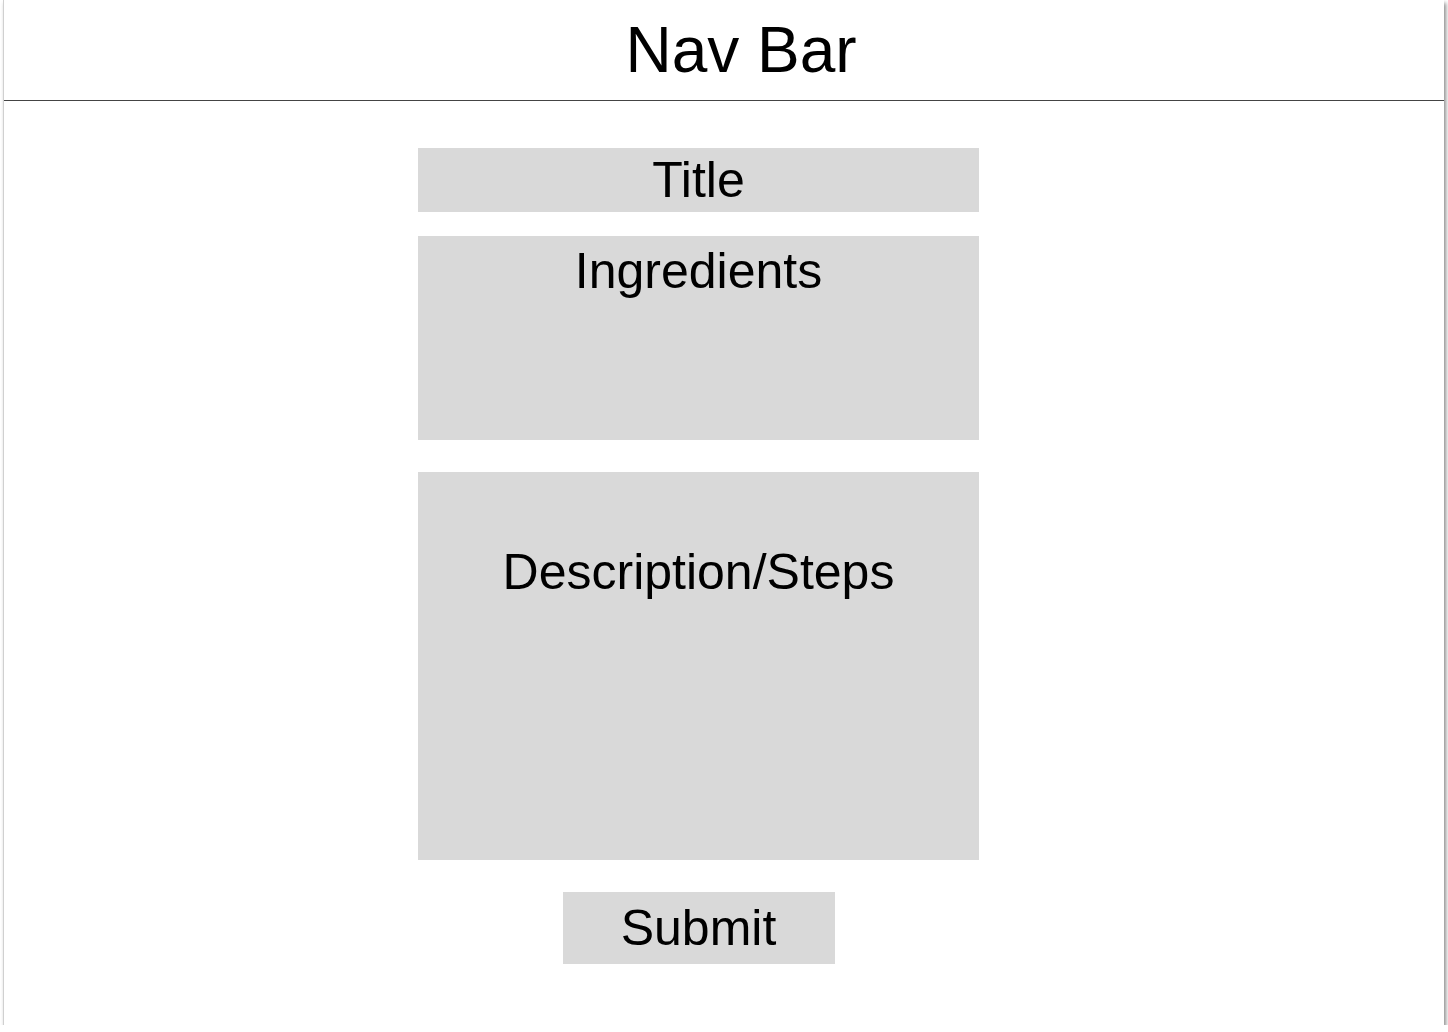 The image size is (1448, 1032). Describe the element at coordinates (698, 180) in the screenshot. I see `text-input-field: Title` at that location.